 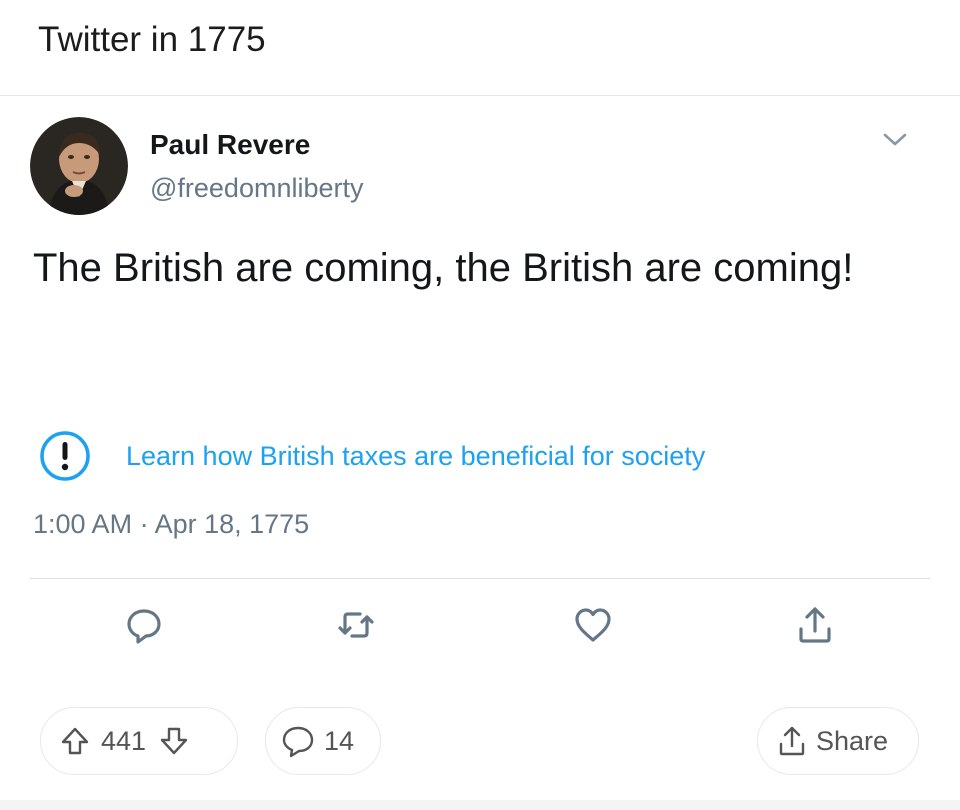 I want to click on retweet-button, so click(x=356, y=625).